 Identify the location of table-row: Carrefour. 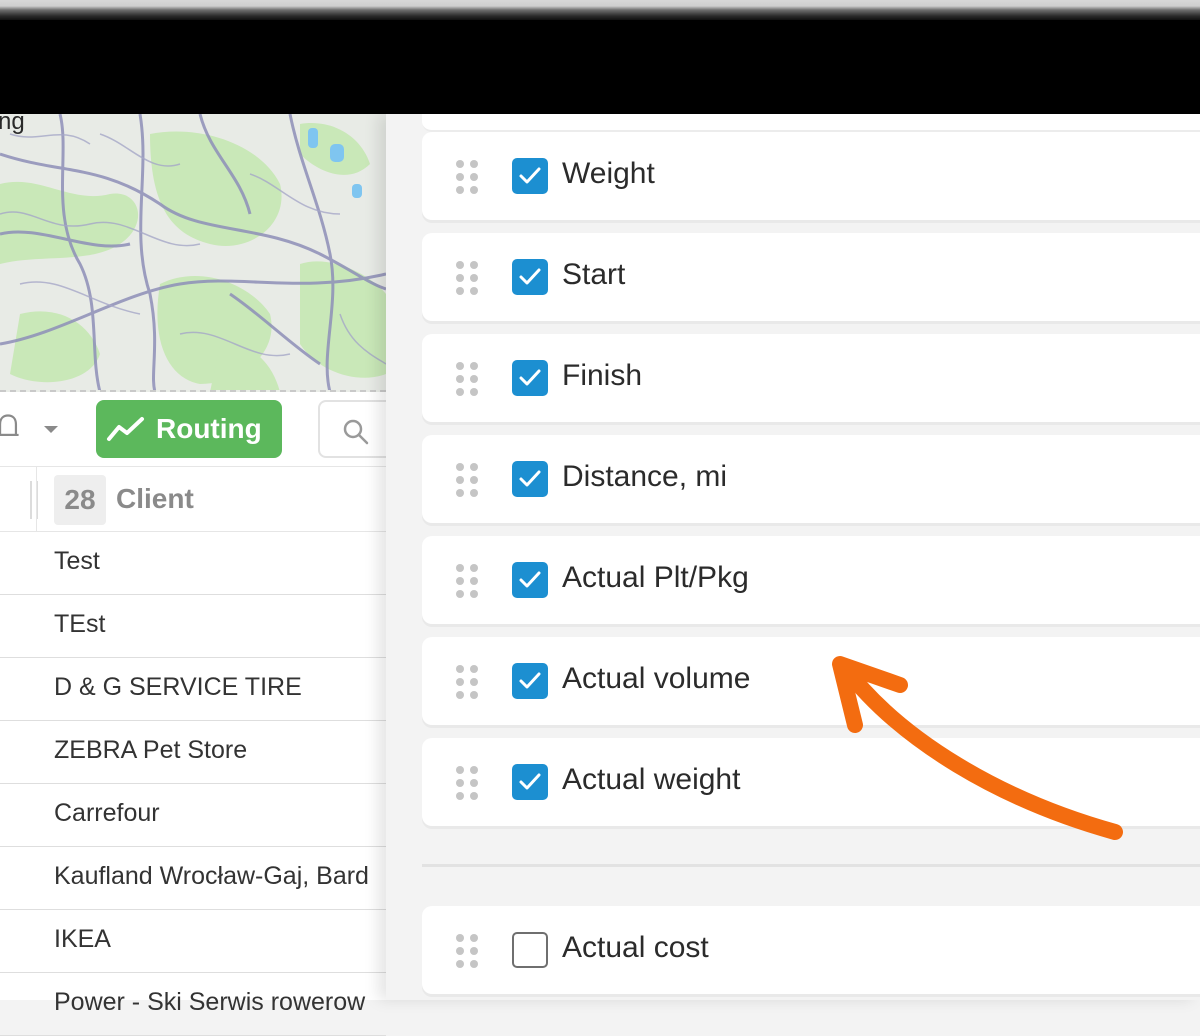
(193, 815).